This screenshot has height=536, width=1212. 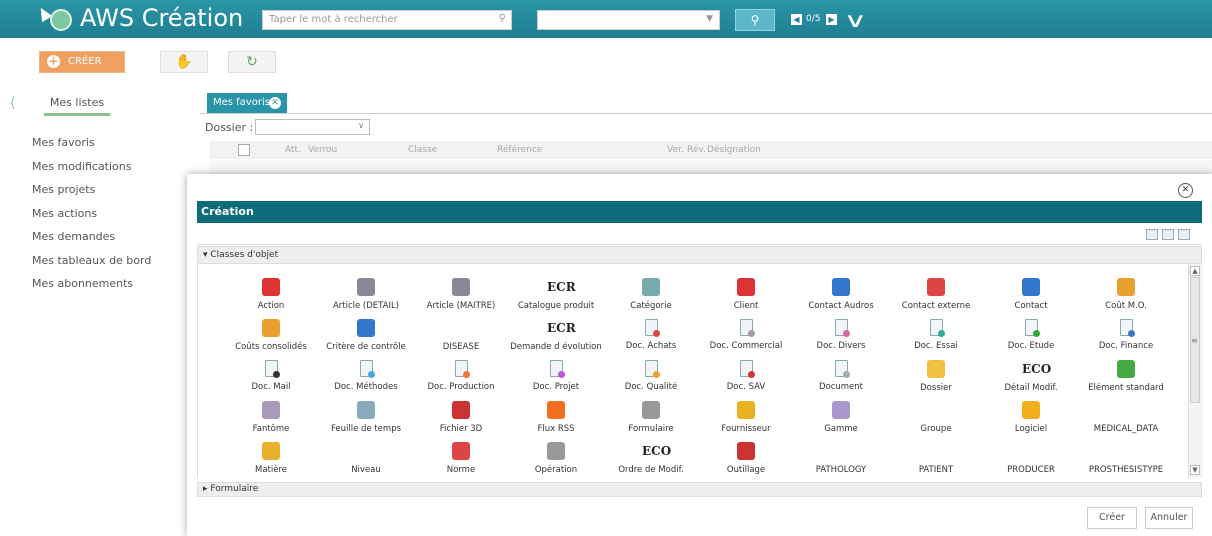 What do you see at coordinates (461, 417) in the screenshot?
I see `object-class-item: Fichier 3D` at bounding box center [461, 417].